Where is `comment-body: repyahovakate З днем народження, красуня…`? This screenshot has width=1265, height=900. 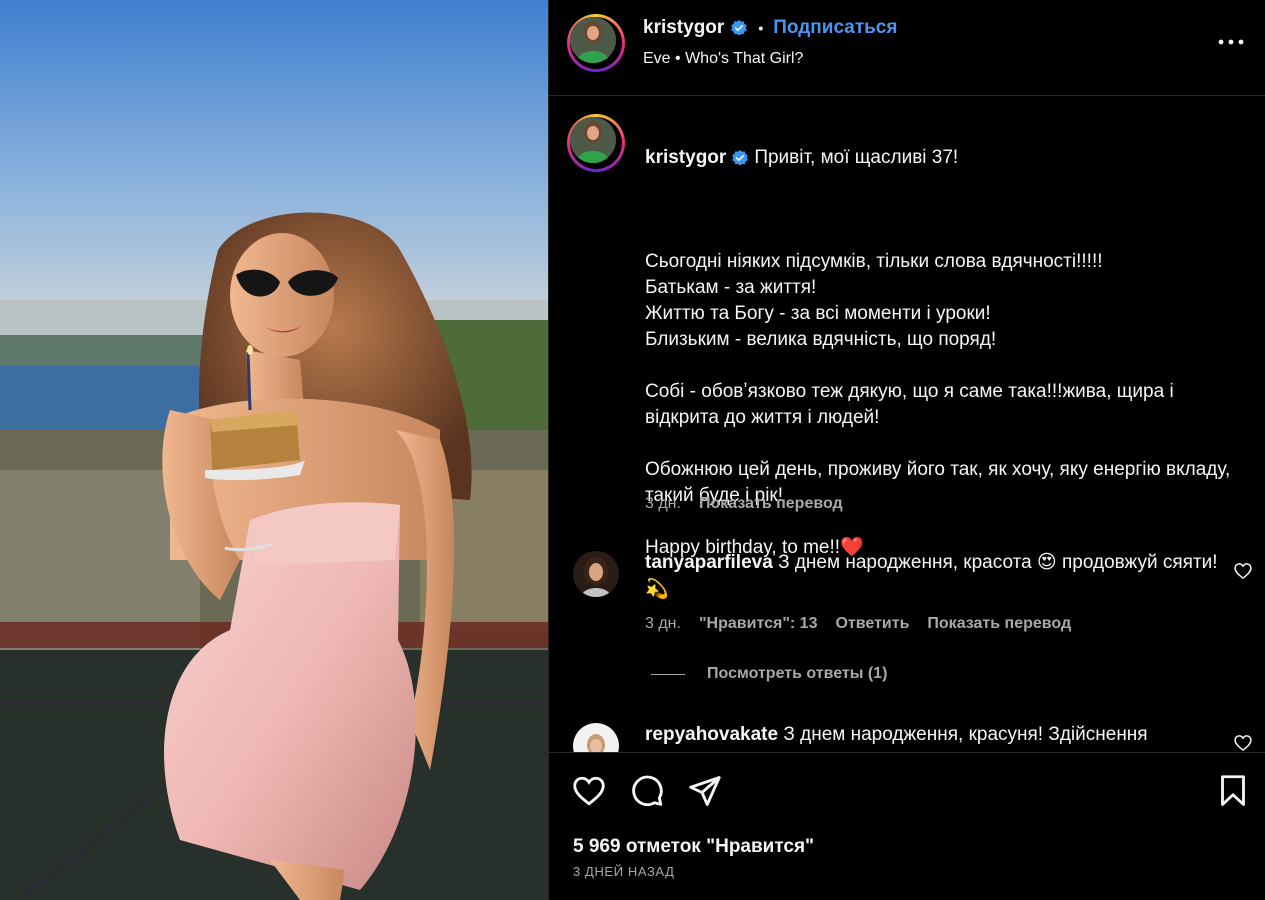 comment-body: repyahovakate З днем народження, красуня… is located at coordinates (940, 734).